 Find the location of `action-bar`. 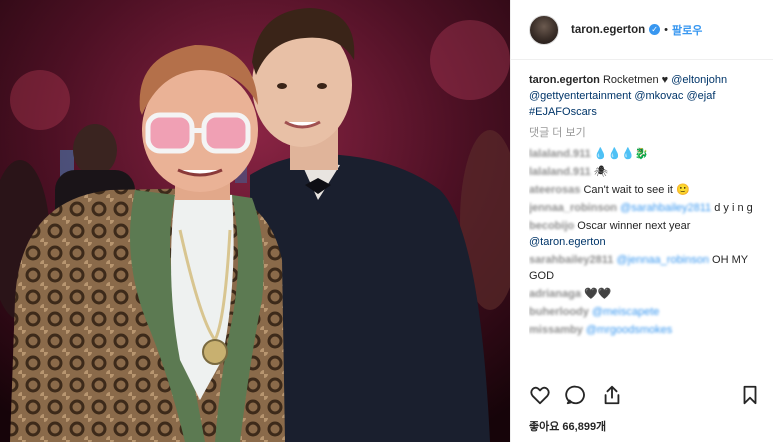

action-bar is located at coordinates (583, 395).